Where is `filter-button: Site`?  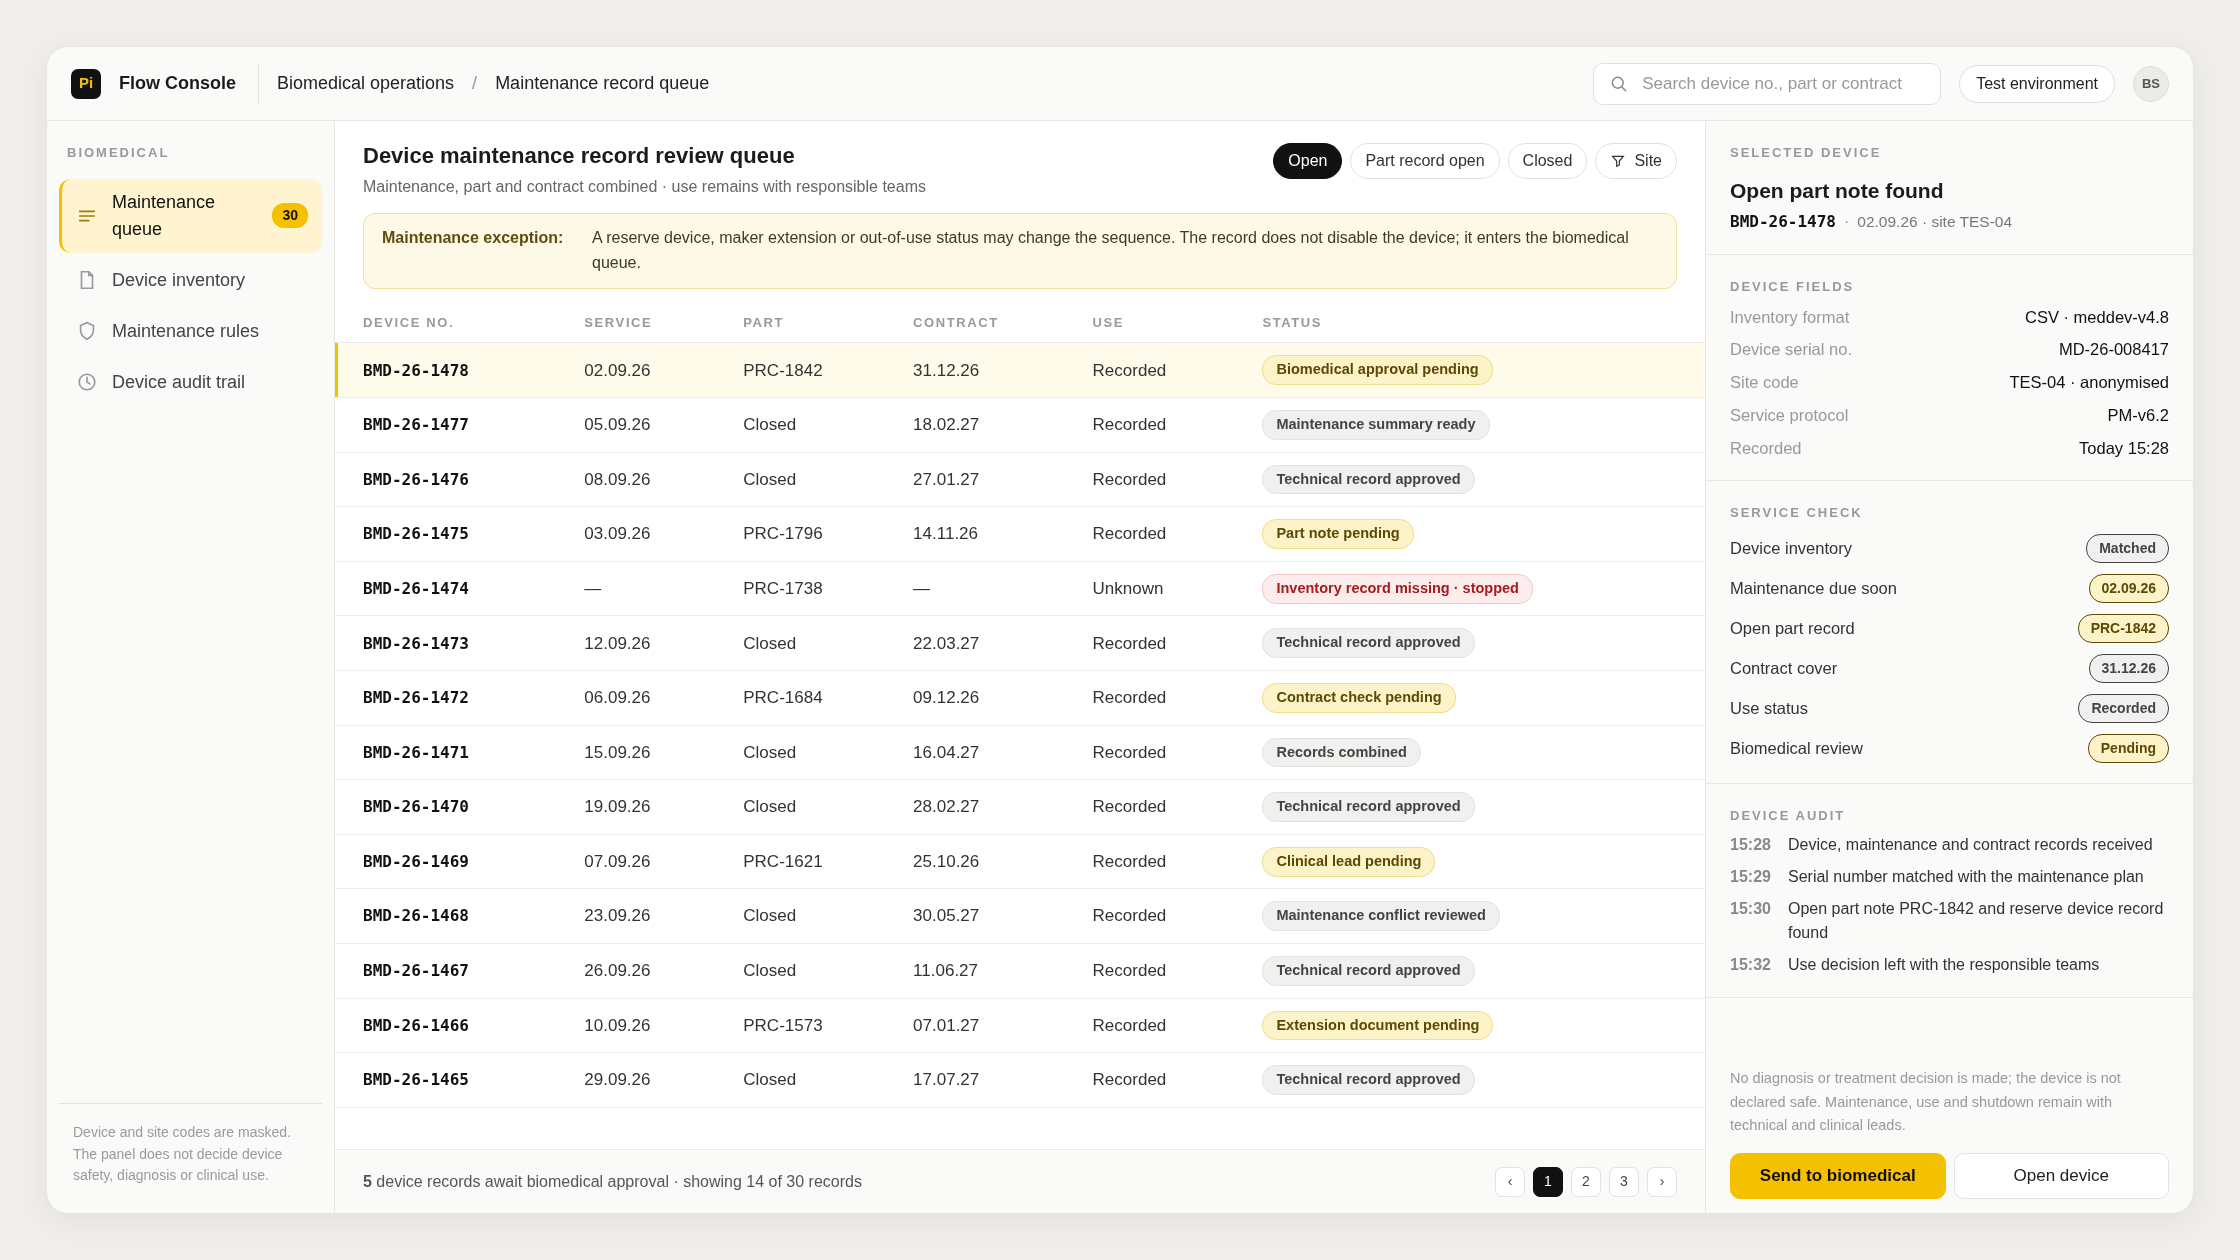 filter-button: Site is located at coordinates (1636, 161).